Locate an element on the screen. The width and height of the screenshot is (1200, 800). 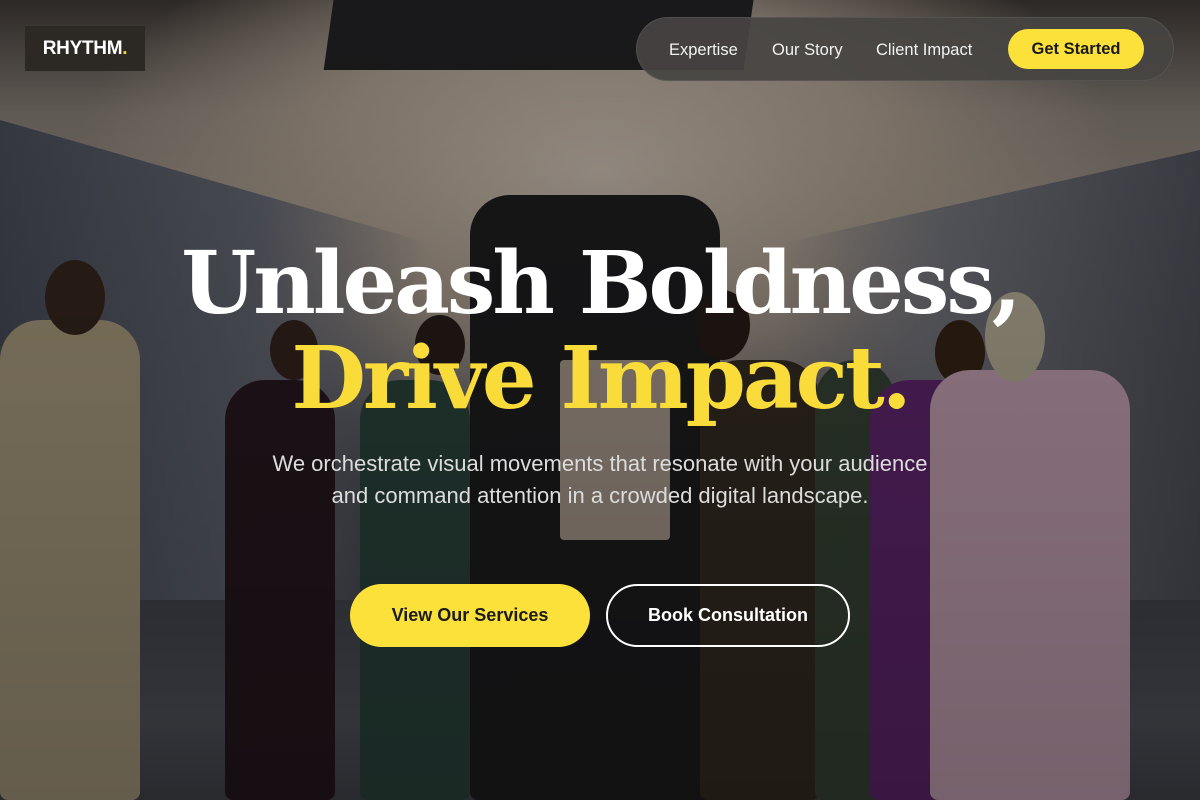
view-services-button: View Our Services is located at coordinates (470, 615).